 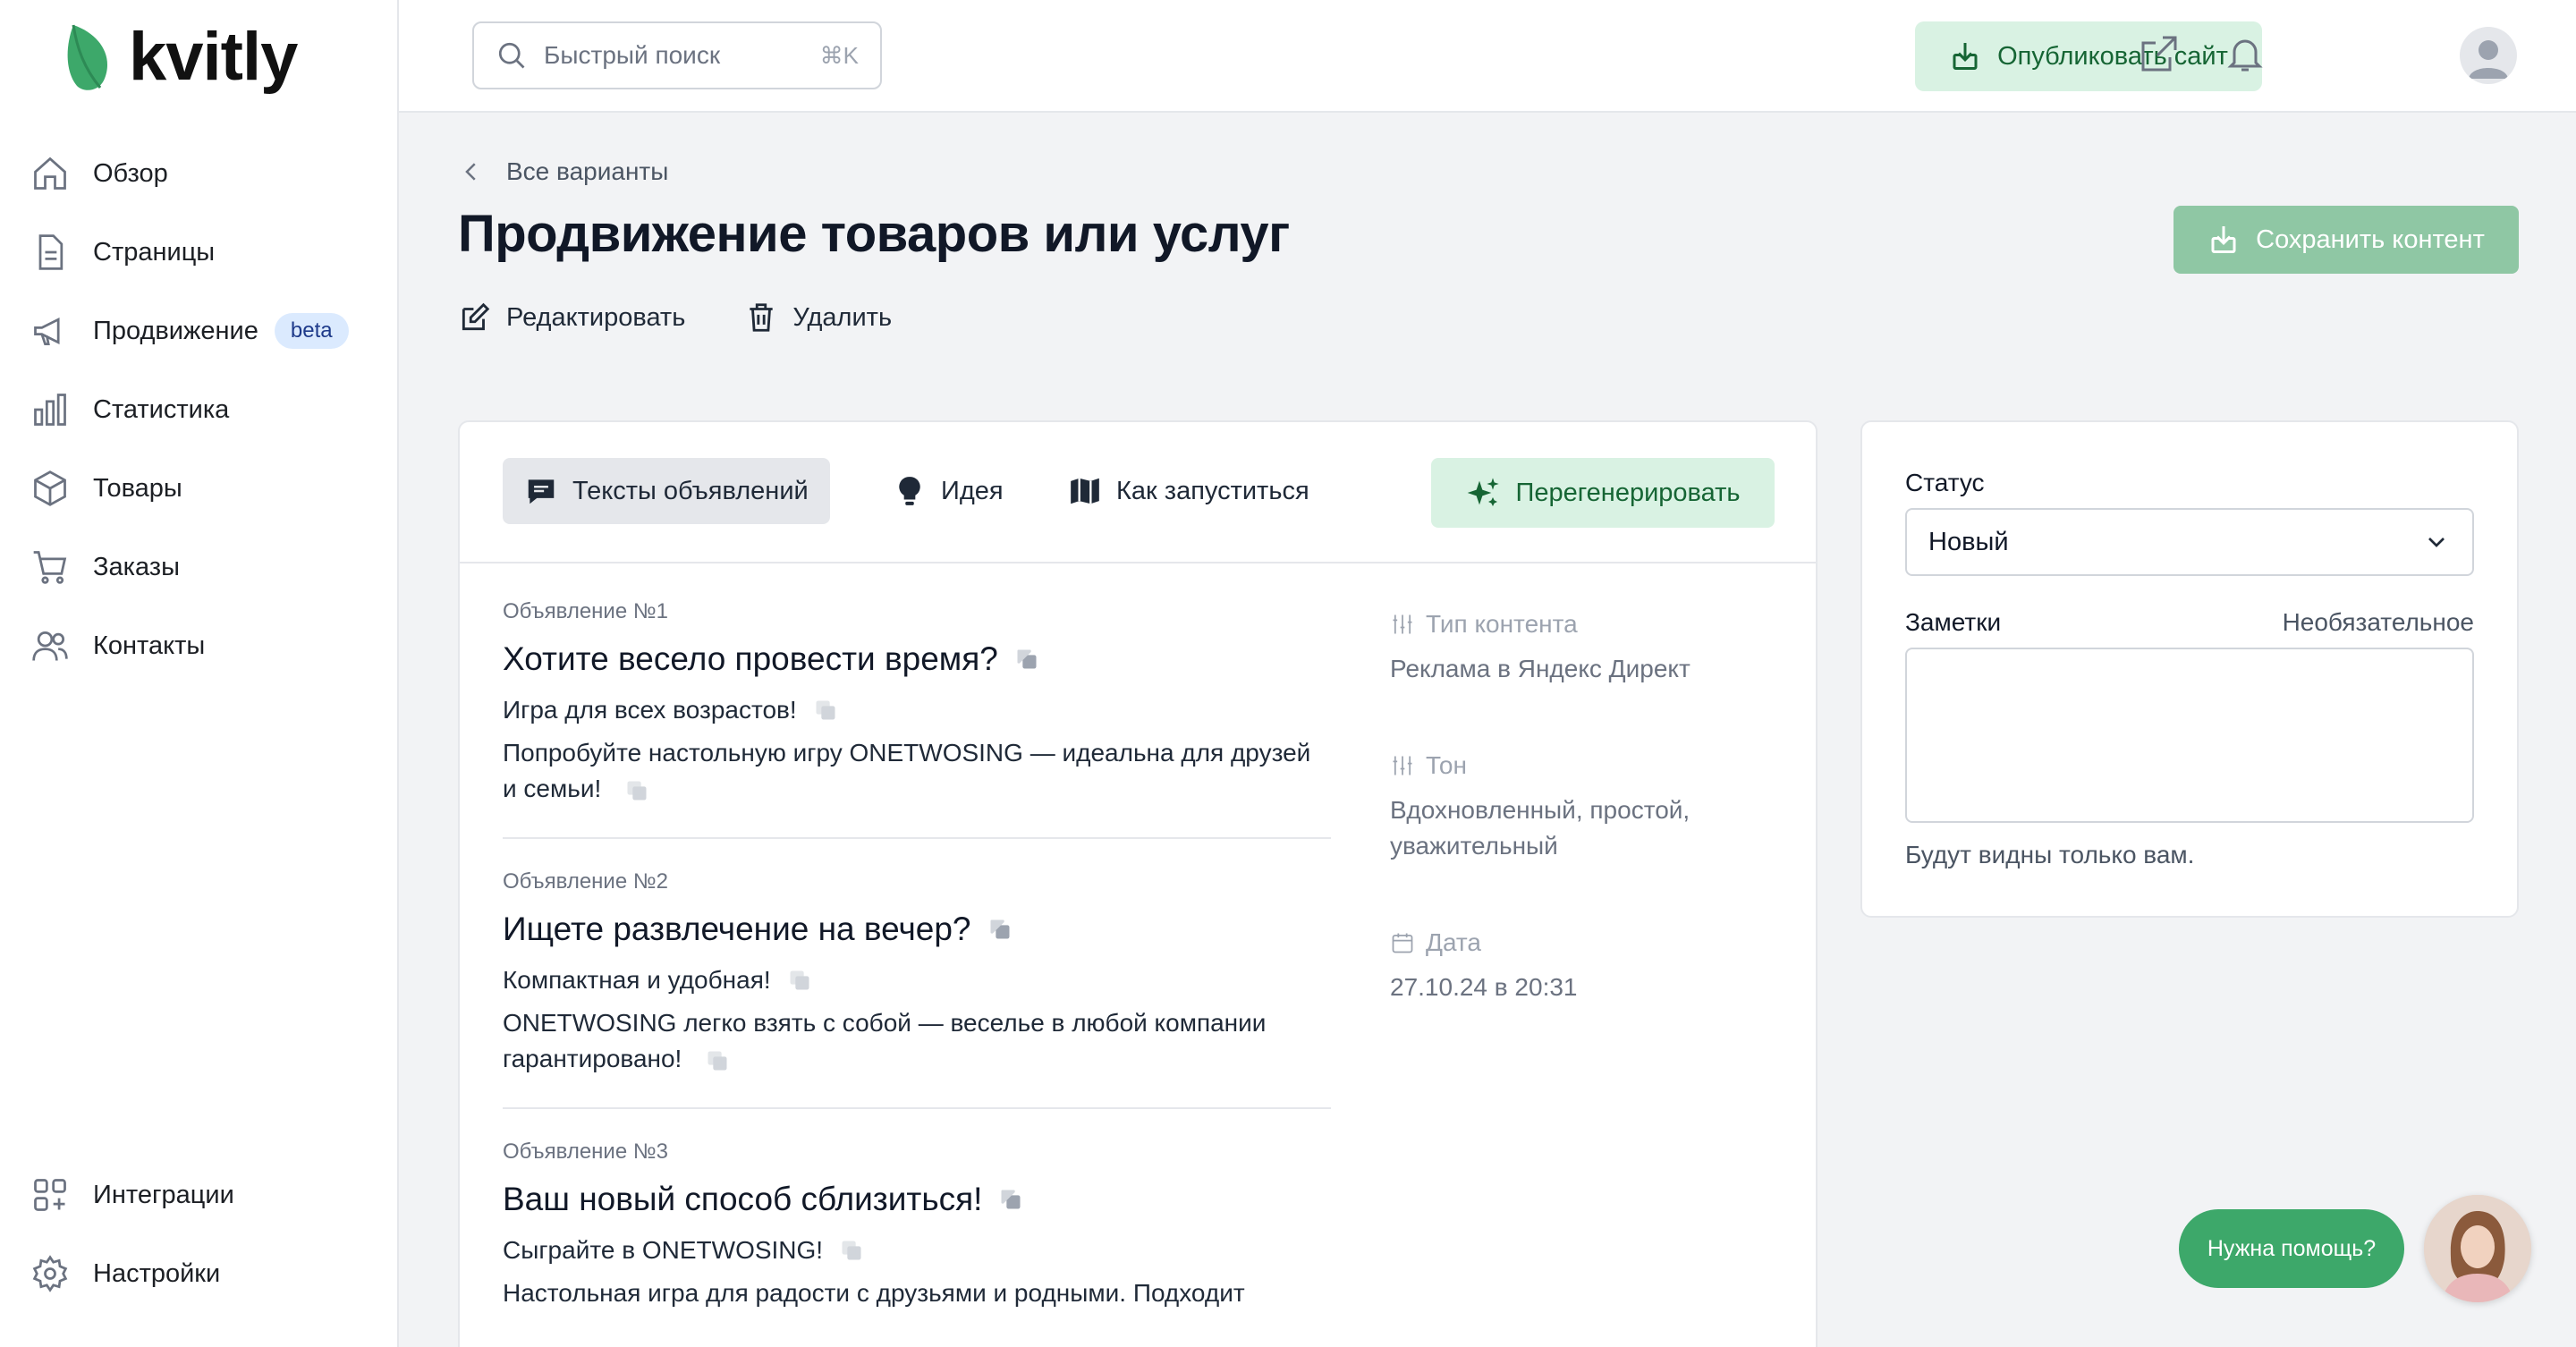 I want to click on ad-subtitle-text: Сыграйте в ONETWOSING!, so click(x=663, y=1250).